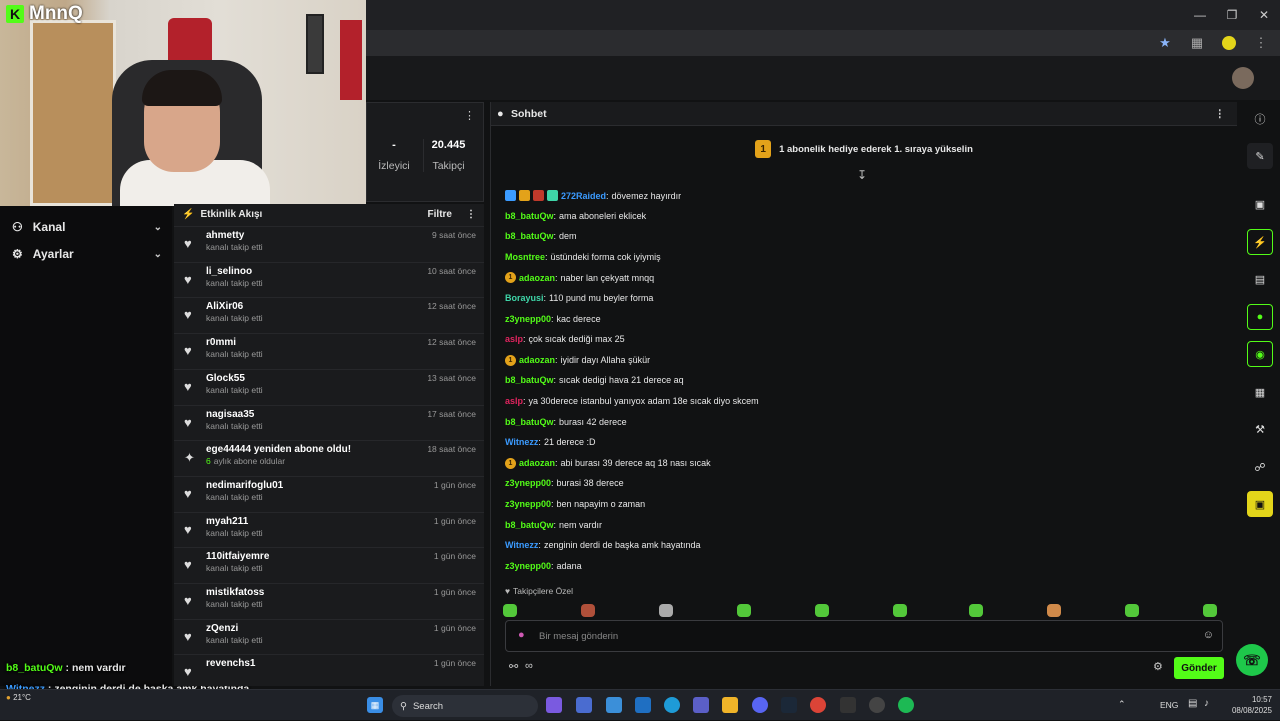  Describe the element at coordinates (329, 350) in the screenshot. I see `feed-item: ♥ r0mmi kanalı takip etti 12 saat önce` at that location.